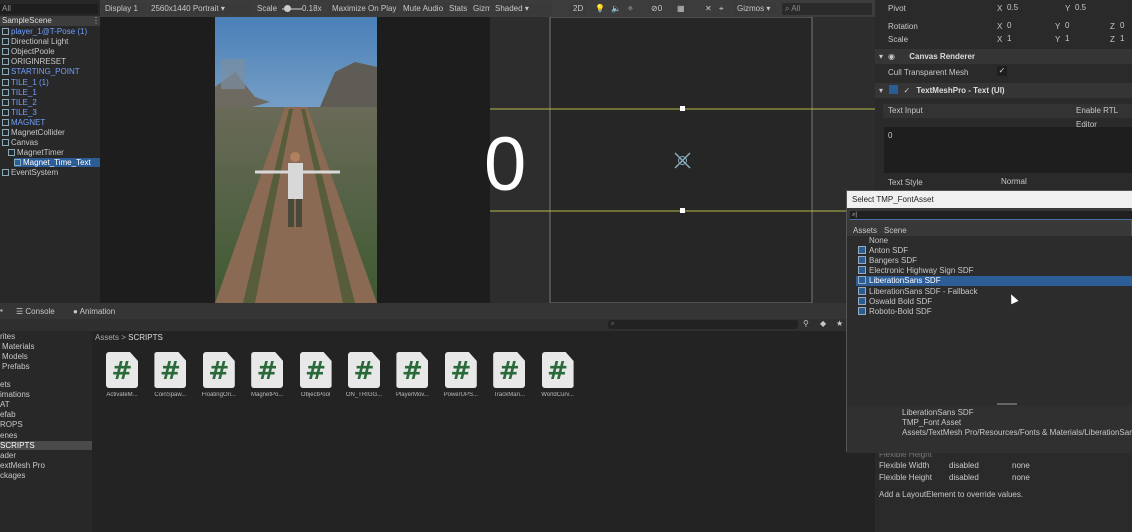  What do you see at coordinates (54, 152) in the screenshot?
I see `hierarchy-item: MagnetTimer` at bounding box center [54, 152].